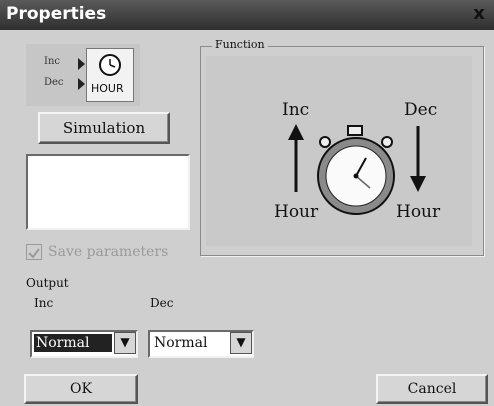 Image resolution: width=494 pixels, height=406 pixels. Describe the element at coordinates (418, 212) in the screenshot. I see `function-hour-right-label: Hour` at that location.